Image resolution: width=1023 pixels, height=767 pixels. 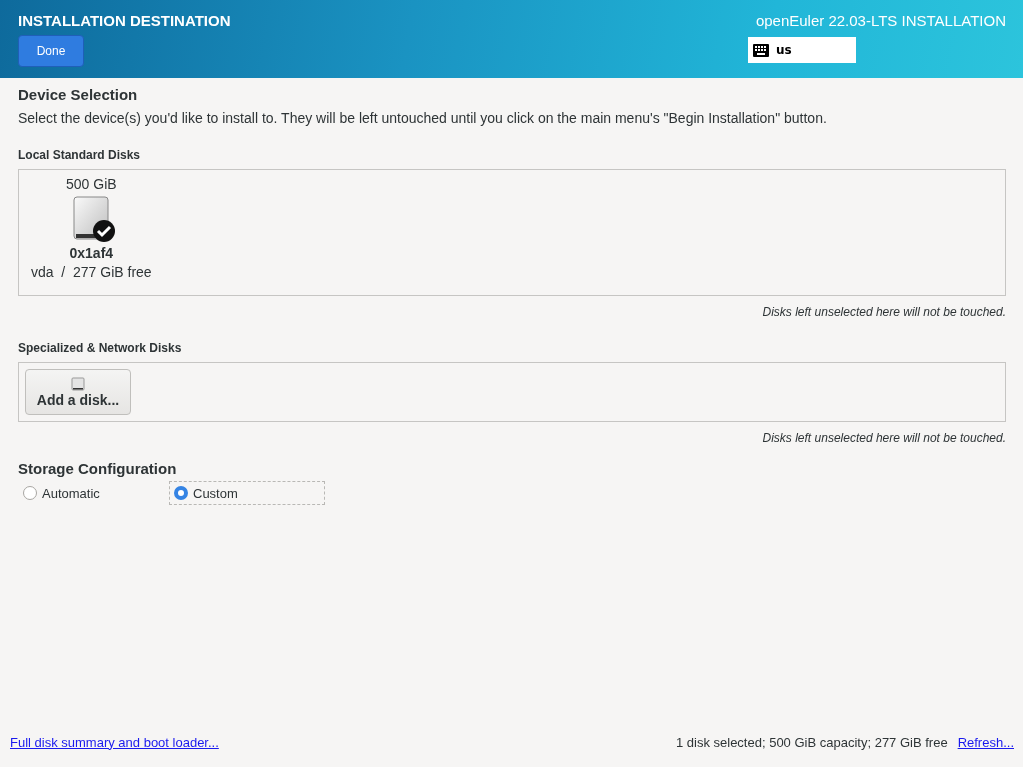 What do you see at coordinates (802, 50) in the screenshot?
I see `keyboard-layout-indicator: us` at bounding box center [802, 50].